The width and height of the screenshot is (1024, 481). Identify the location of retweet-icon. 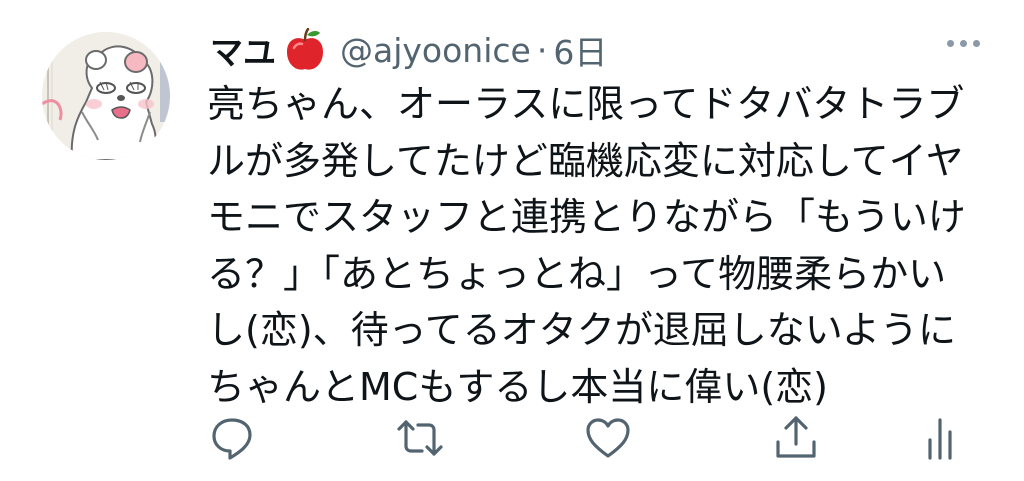
(420, 438).